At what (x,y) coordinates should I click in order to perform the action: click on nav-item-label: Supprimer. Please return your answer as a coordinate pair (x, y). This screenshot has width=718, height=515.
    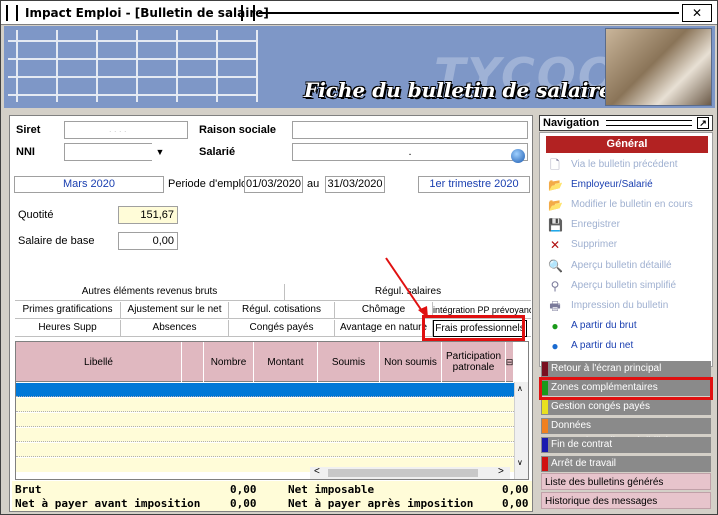
    Looking at the image, I should click on (594, 244).